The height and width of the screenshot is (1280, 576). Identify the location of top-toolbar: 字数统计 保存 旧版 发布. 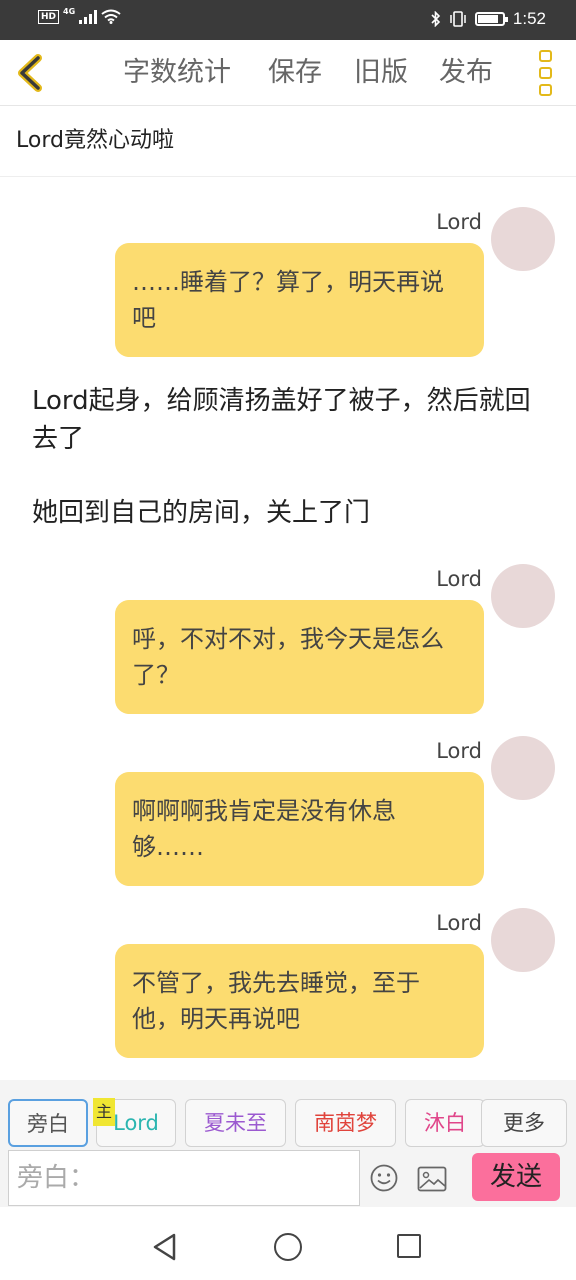
(288, 73).